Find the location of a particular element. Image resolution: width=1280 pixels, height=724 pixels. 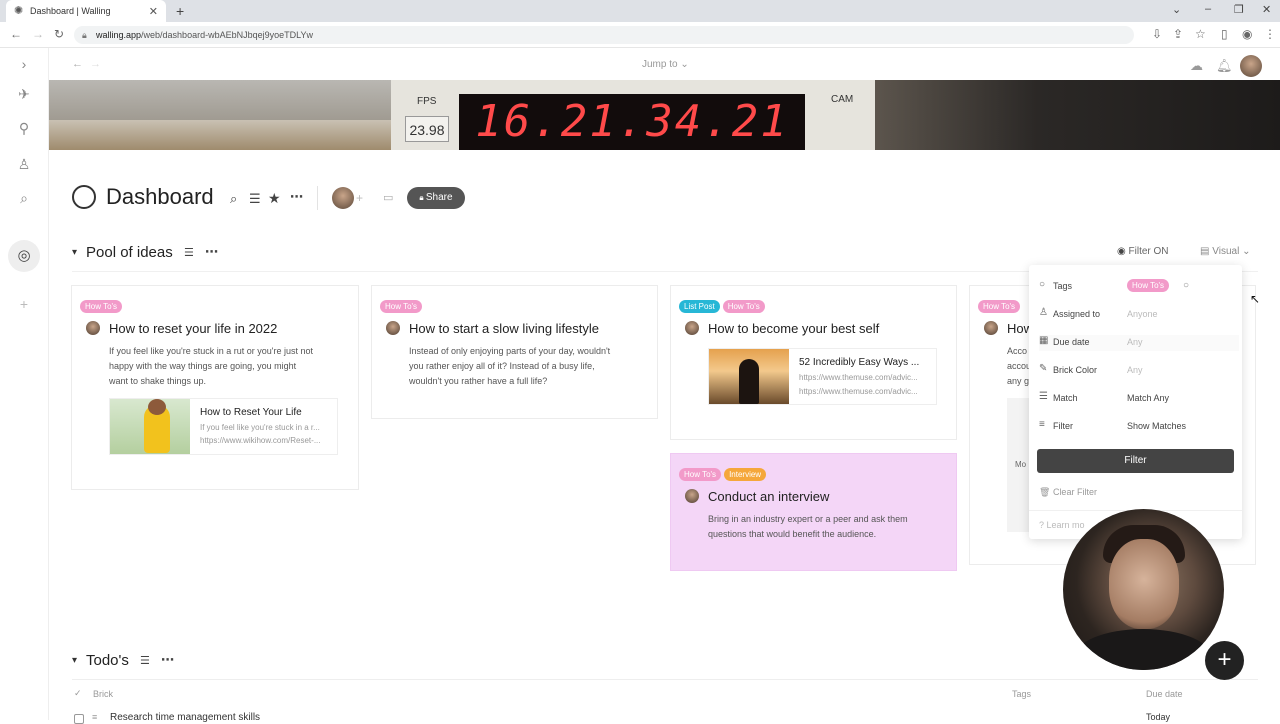

new-tab-icon: + is located at coordinates (180, 11).